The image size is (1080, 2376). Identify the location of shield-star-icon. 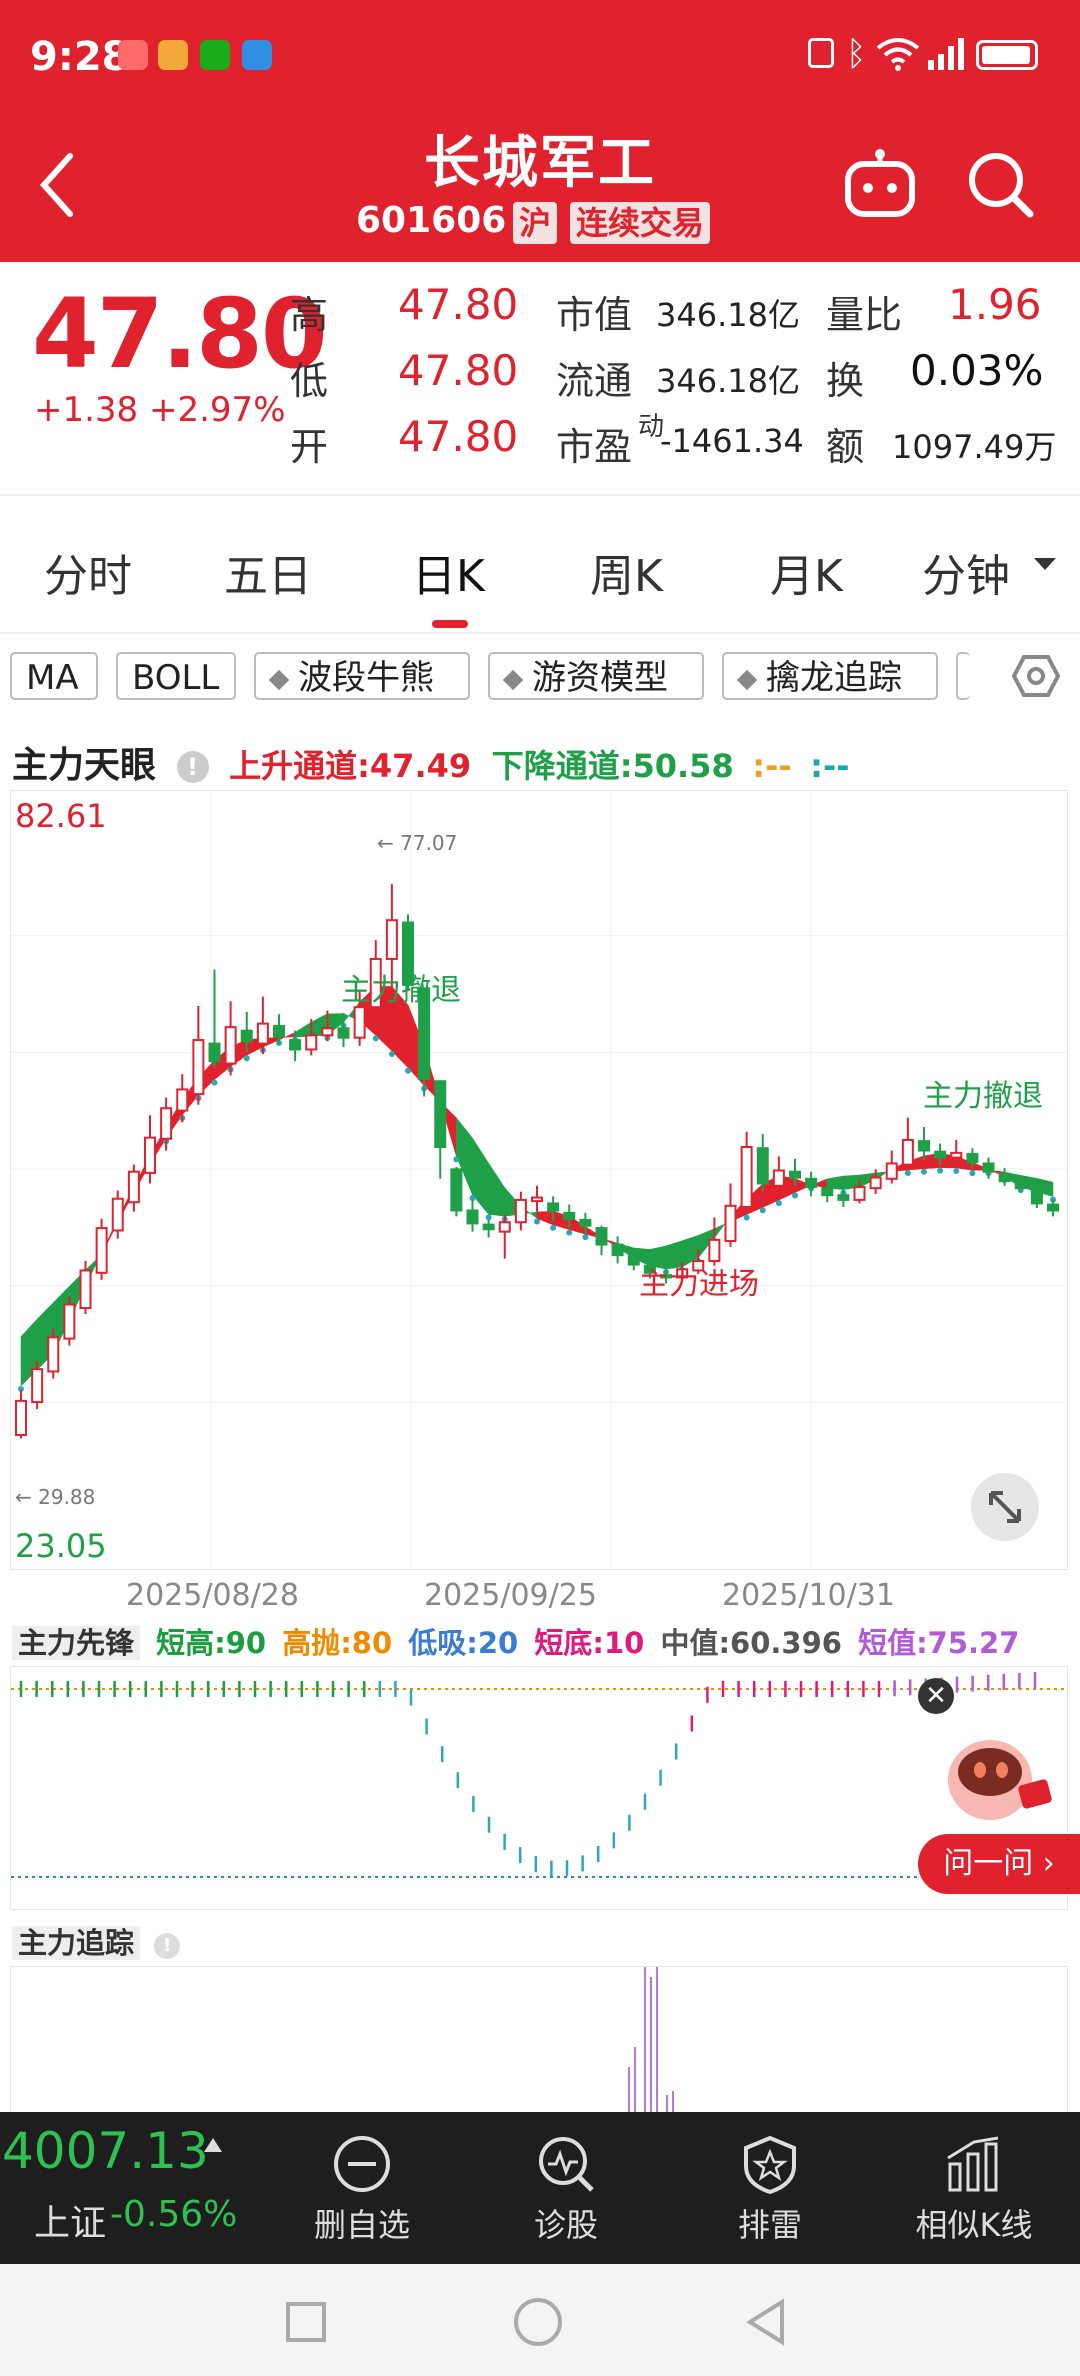
(770, 2164).